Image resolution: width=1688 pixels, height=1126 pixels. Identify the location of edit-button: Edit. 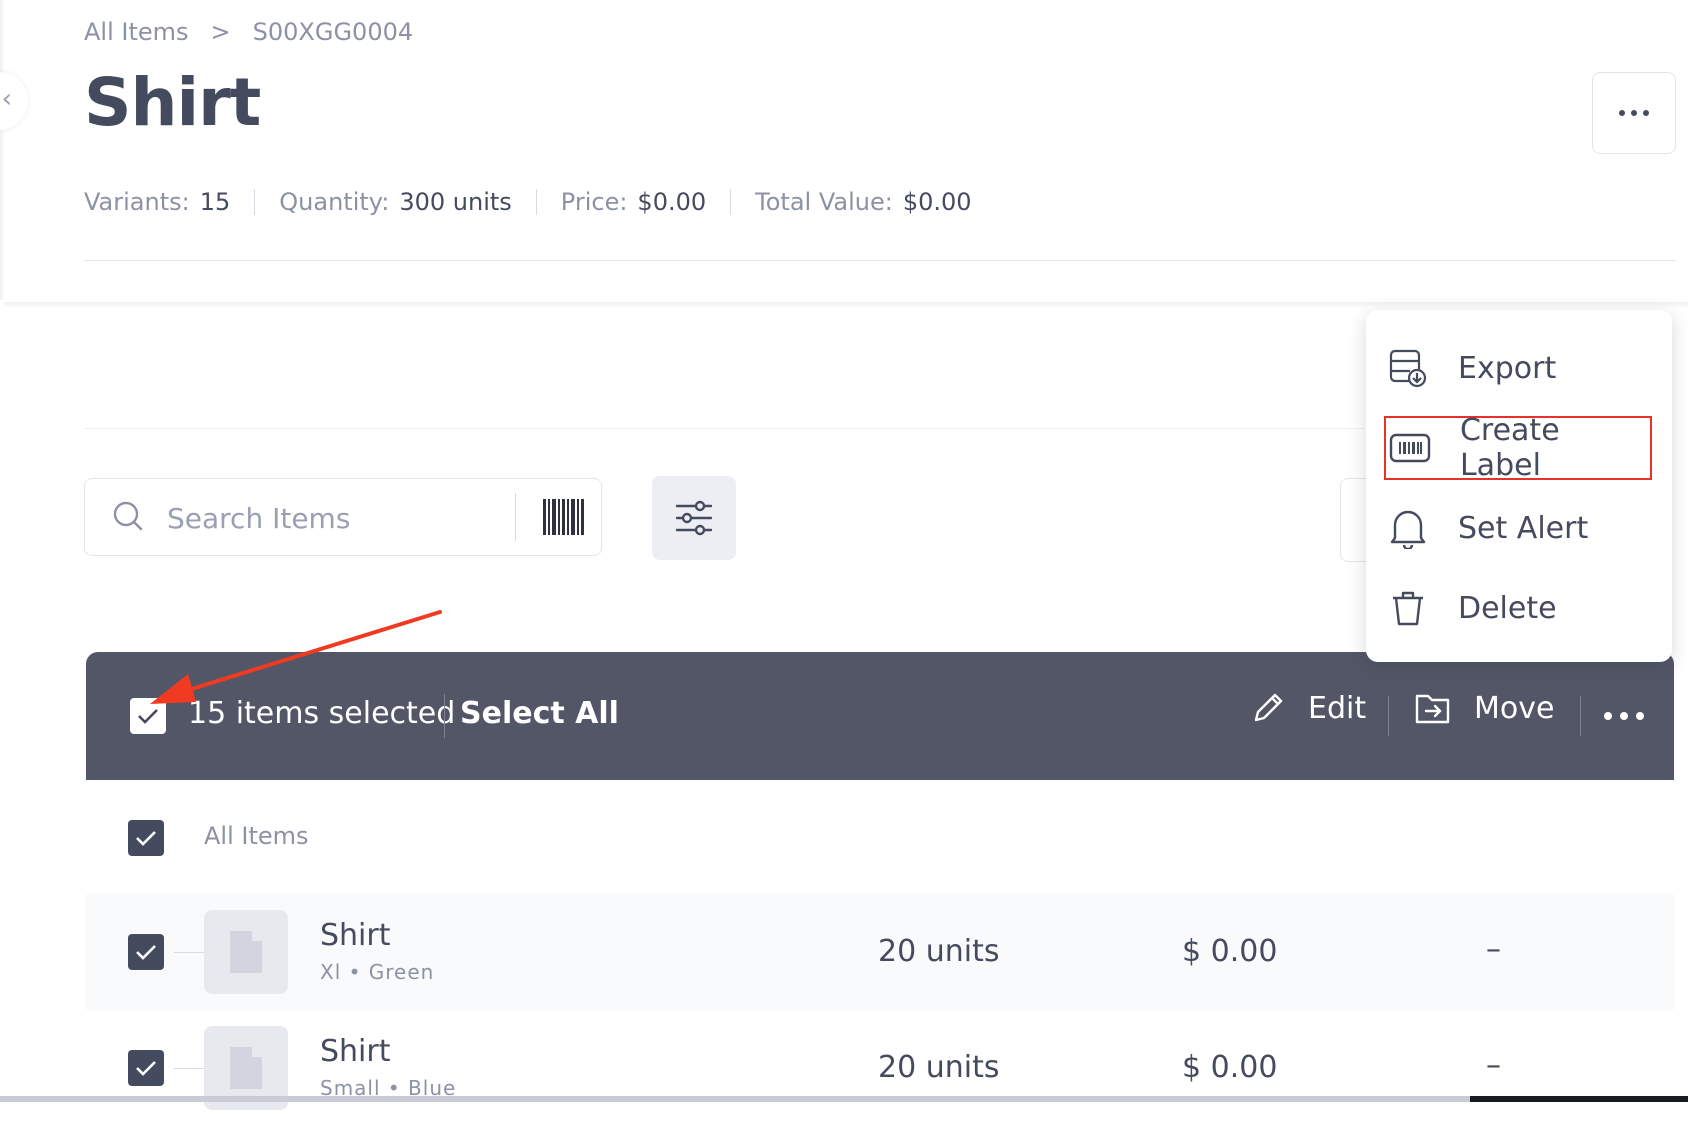
(1308, 708).